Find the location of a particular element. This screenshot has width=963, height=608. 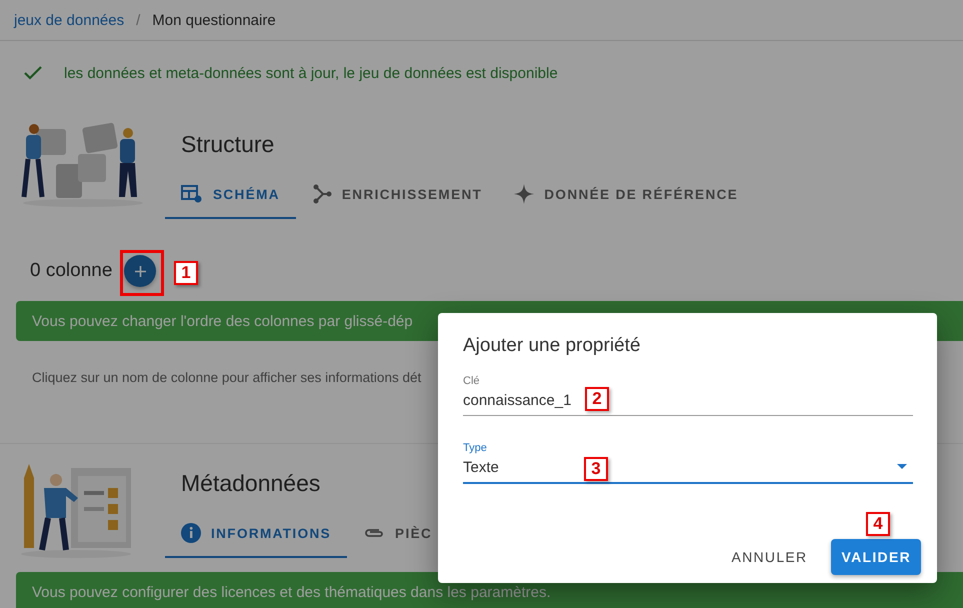

column-count: 0 colonne is located at coordinates (71, 271).